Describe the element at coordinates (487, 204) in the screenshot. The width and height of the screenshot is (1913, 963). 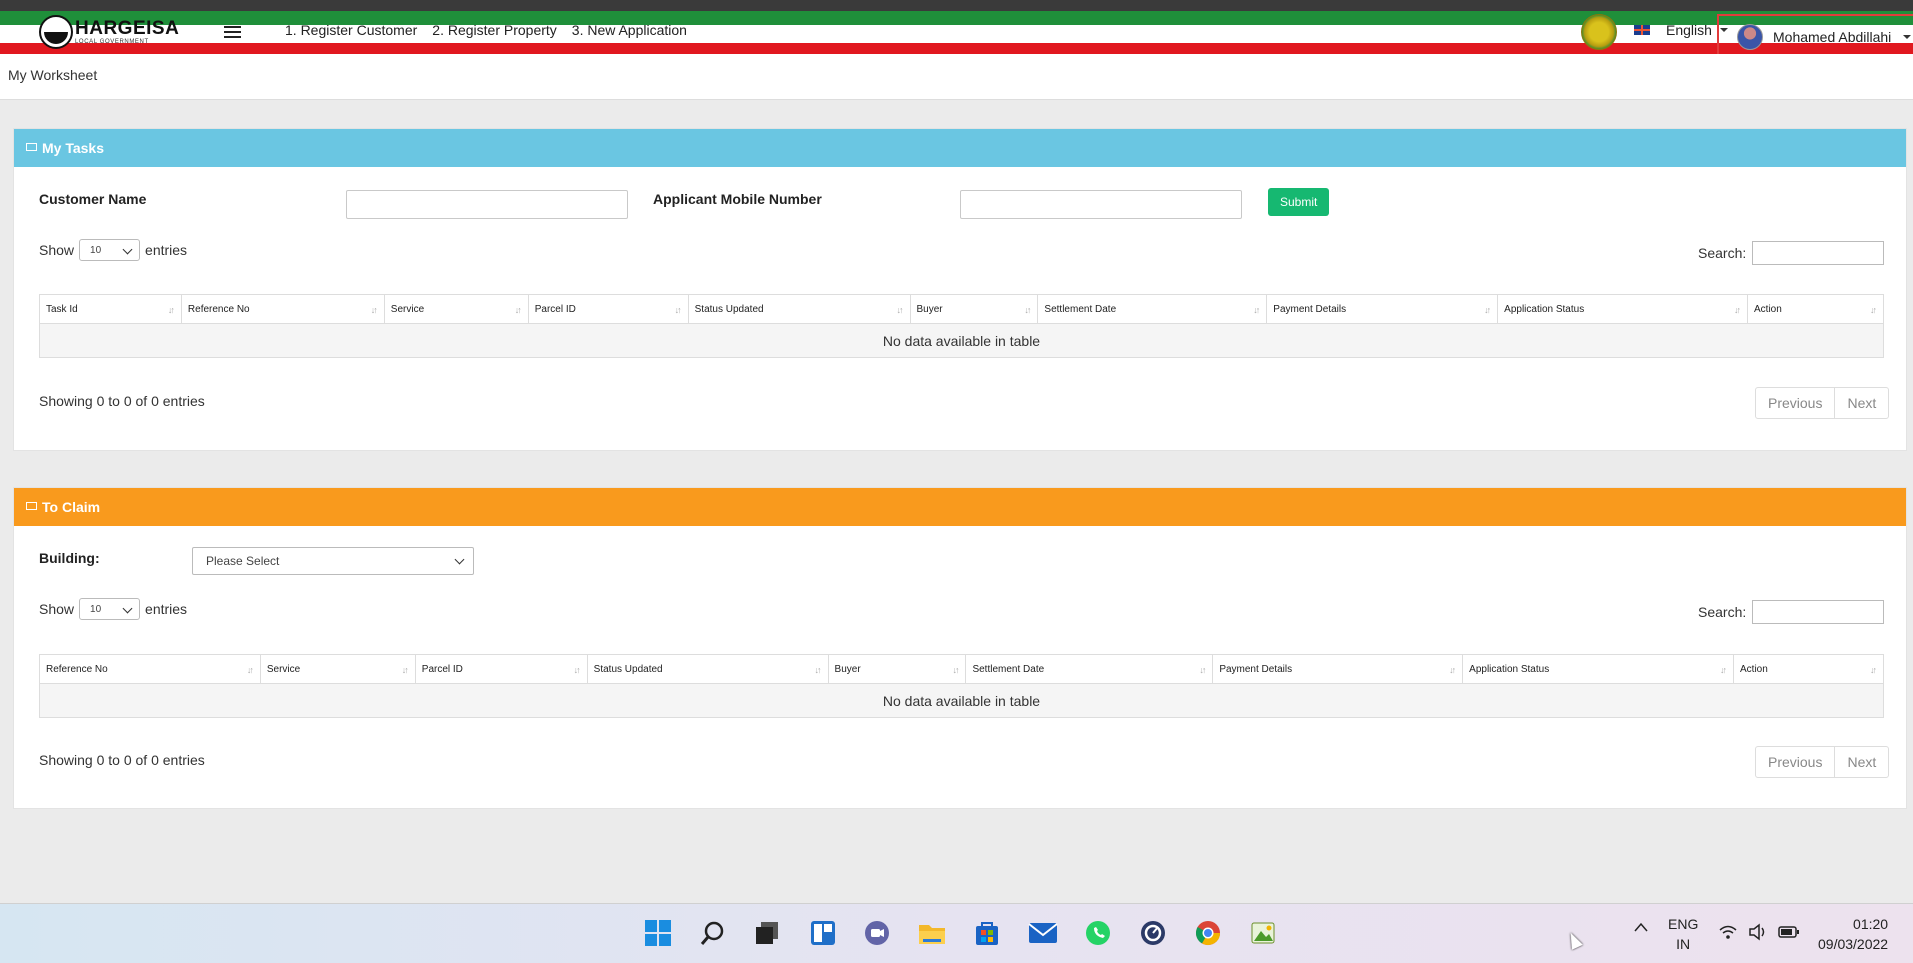
I see `customer-name-input` at that location.